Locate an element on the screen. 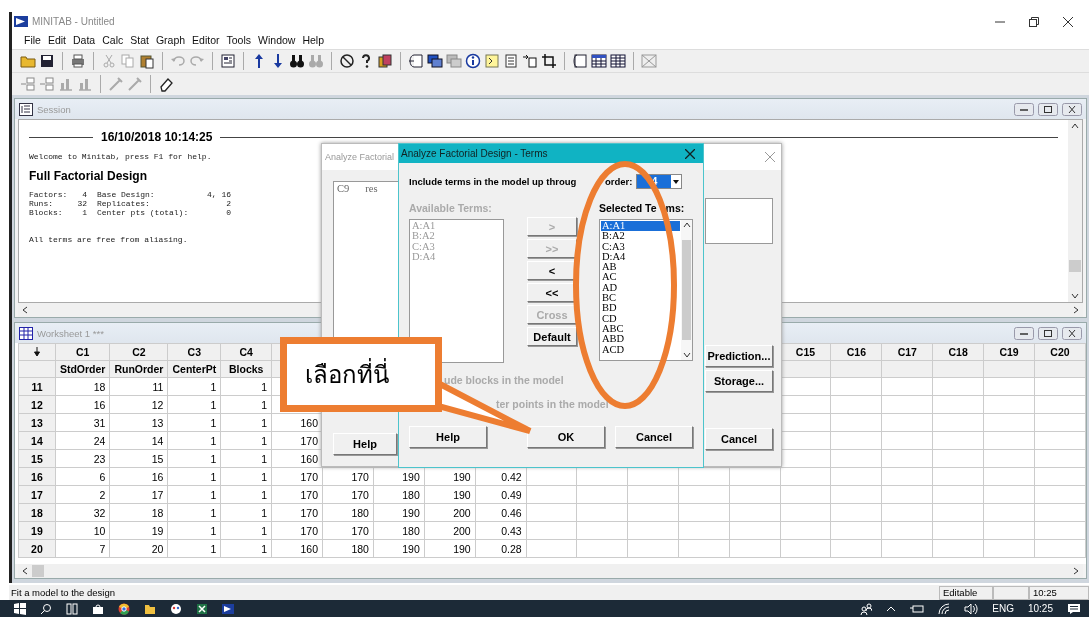 This screenshot has height=617, width=1089. restore-icon is located at coordinates (1034, 21).